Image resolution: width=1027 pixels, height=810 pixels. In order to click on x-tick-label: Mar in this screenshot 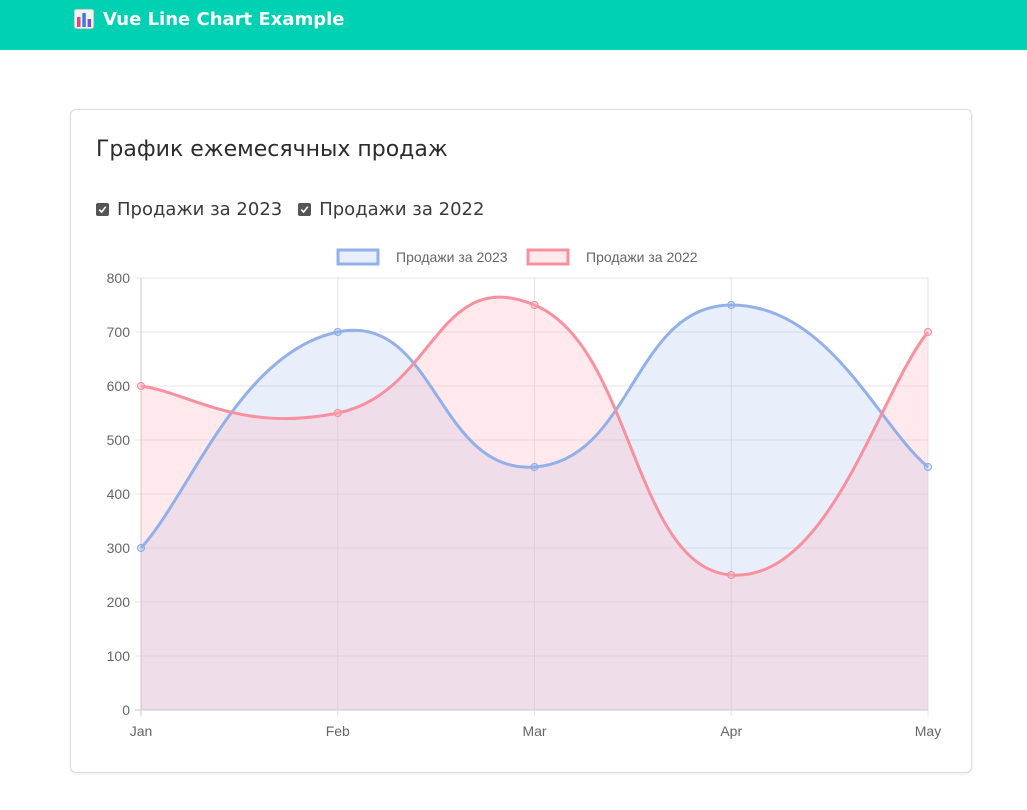, I will do `click(534, 731)`.